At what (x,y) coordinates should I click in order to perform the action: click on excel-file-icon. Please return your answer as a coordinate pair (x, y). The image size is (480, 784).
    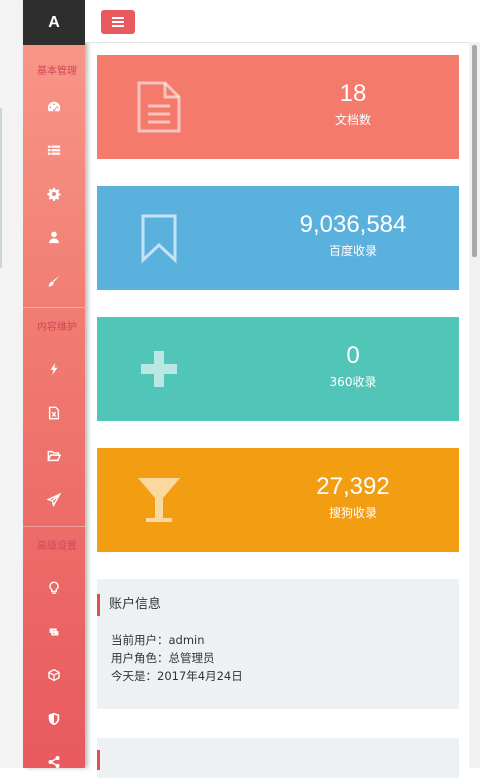
    Looking at the image, I should click on (54, 413).